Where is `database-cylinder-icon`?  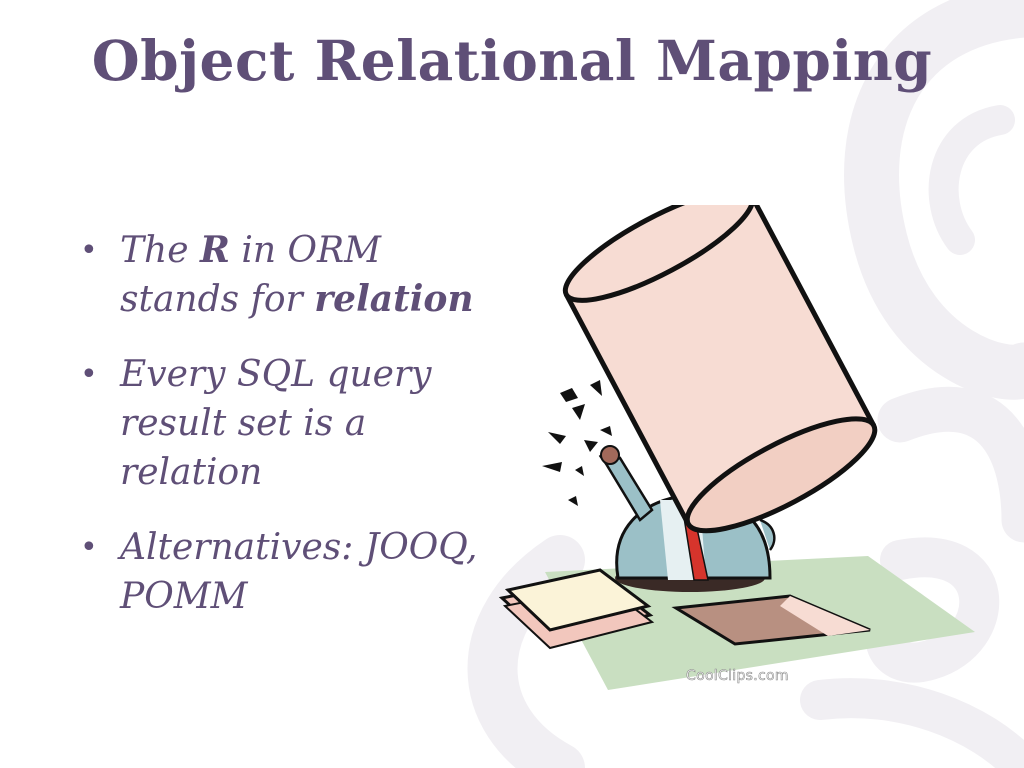
database-cylinder-icon is located at coordinates (720, 369).